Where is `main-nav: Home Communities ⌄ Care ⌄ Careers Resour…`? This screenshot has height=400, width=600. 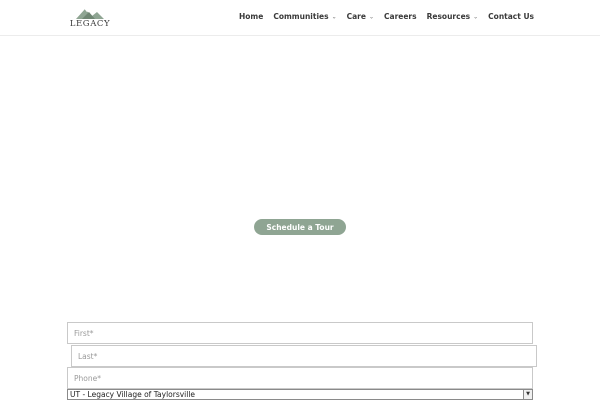
main-nav: Home Communities ⌄ Care ⌄ Careers Resour… is located at coordinates (386, 16).